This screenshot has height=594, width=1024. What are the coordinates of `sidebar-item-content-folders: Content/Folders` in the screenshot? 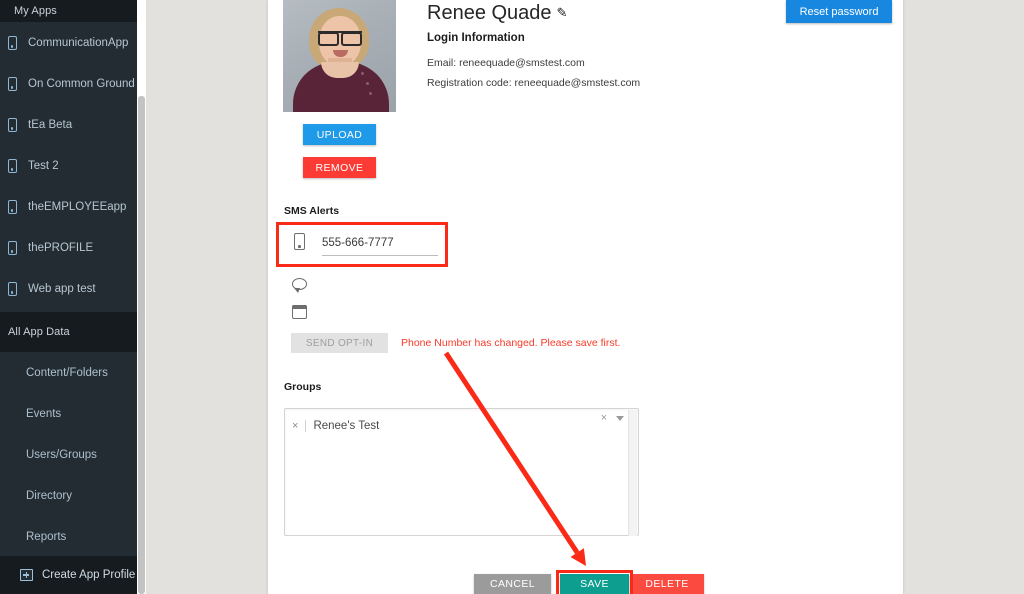 It's located at (68, 372).